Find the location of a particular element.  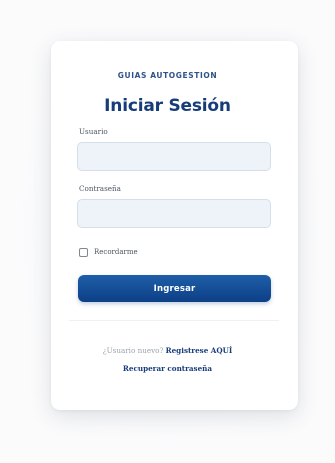

username-input is located at coordinates (174, 156).